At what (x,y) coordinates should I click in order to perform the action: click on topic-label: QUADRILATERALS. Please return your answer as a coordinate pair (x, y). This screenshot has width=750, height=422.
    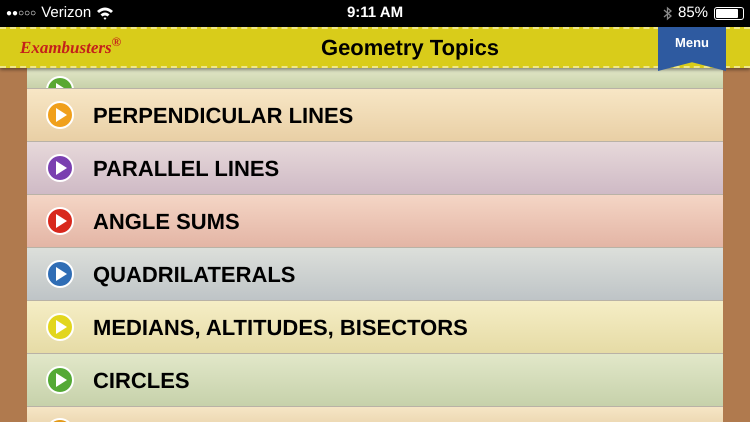
    Looking at the image, I should click on (194, 274).